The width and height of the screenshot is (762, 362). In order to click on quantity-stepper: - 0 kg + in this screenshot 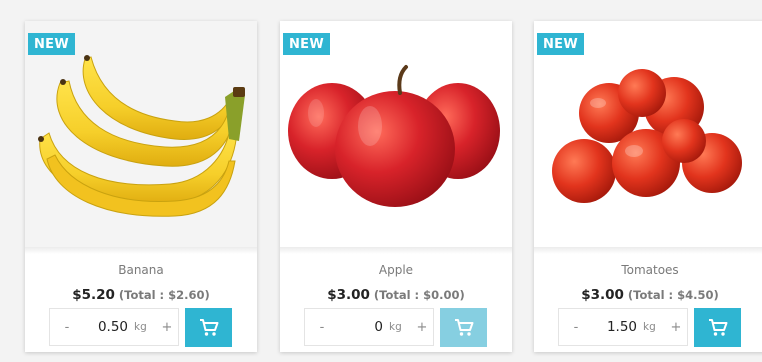, I will do `click(369, 327)`.